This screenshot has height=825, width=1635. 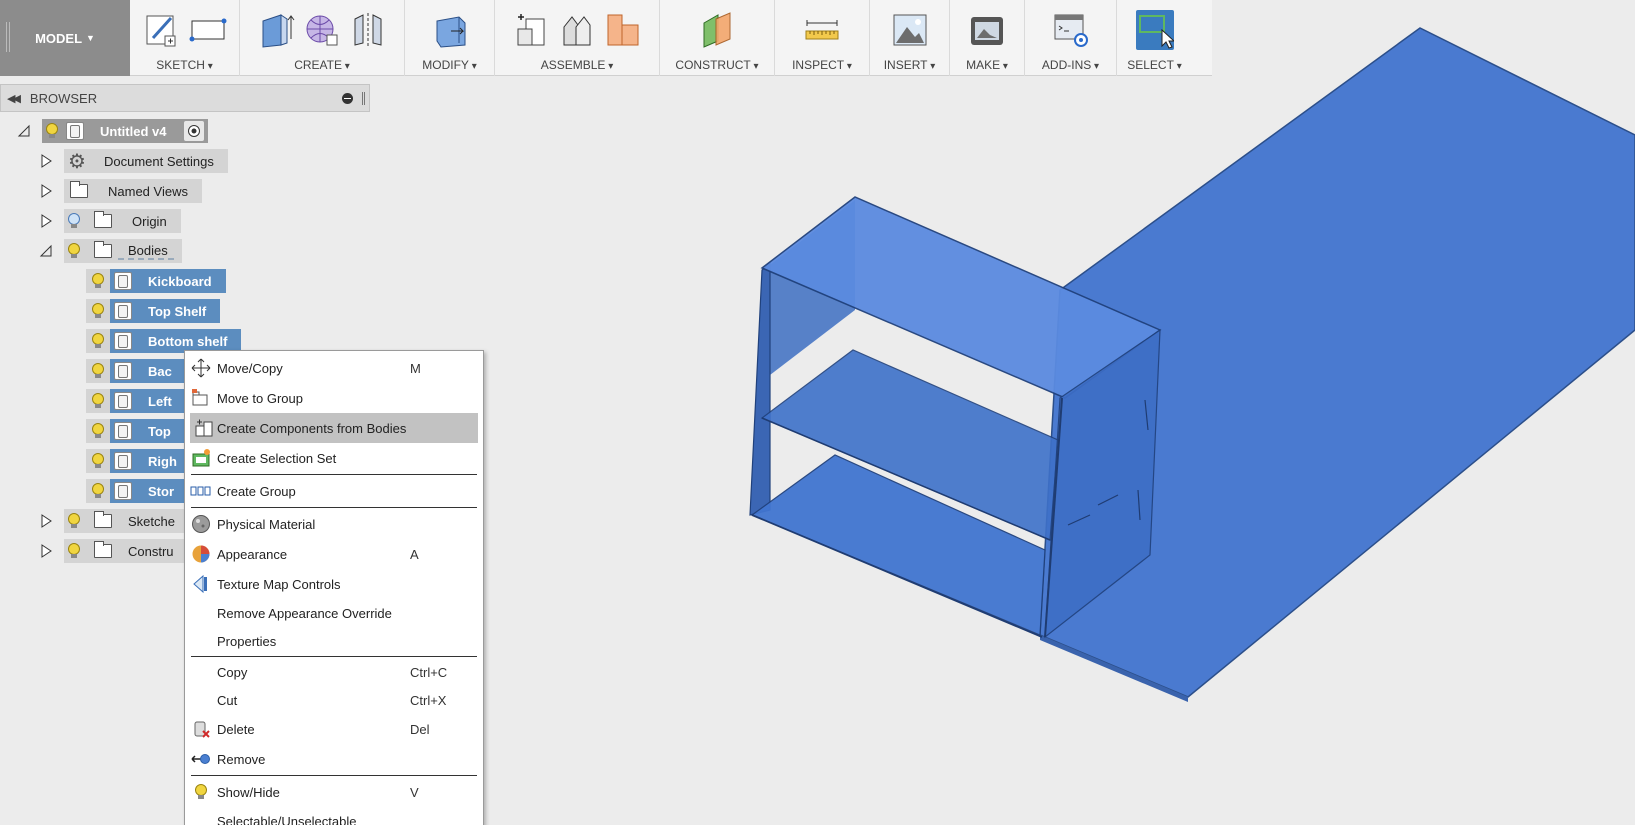 What do you see at coordinates (151, 551) in the screenshot?
I see `construction-label: Constru` at bounding box center [151, 551].